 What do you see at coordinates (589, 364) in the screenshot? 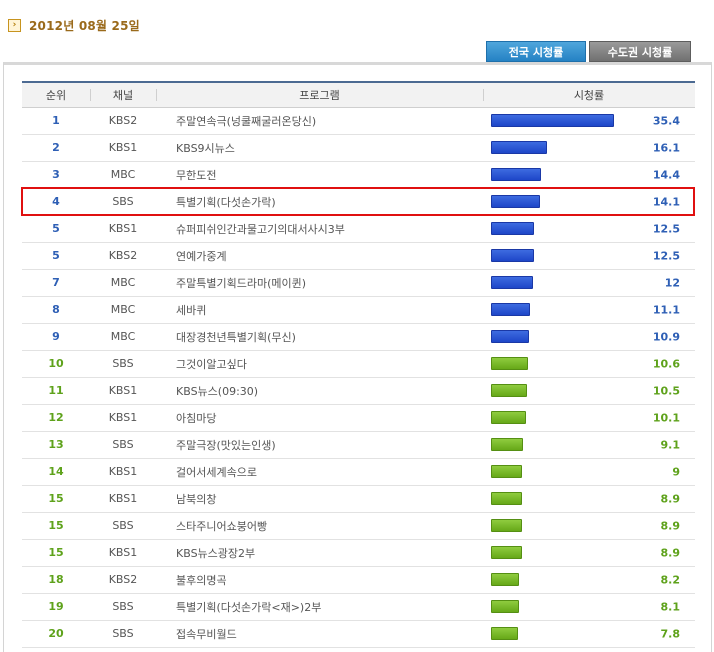
I see `rating-cell: 10.6` at bounding box center [589, 364].